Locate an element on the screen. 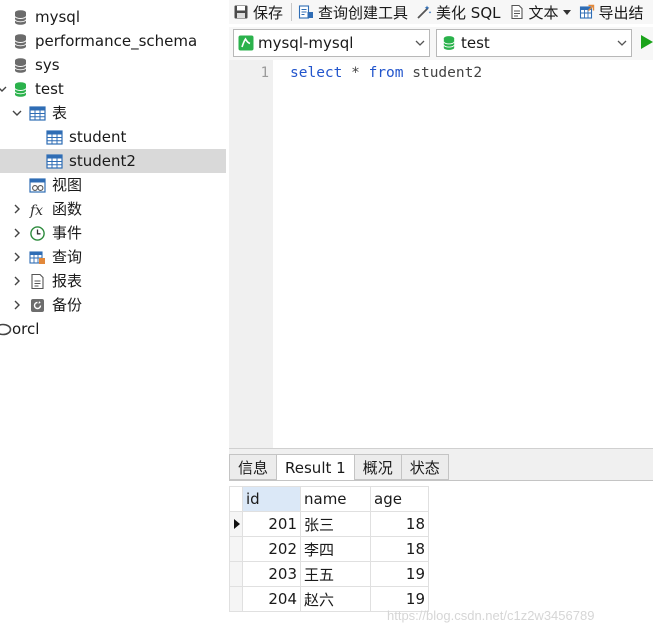 This screenshot has width=653, height=637. mysql-connection-icon is located at coordinates (246, 43).